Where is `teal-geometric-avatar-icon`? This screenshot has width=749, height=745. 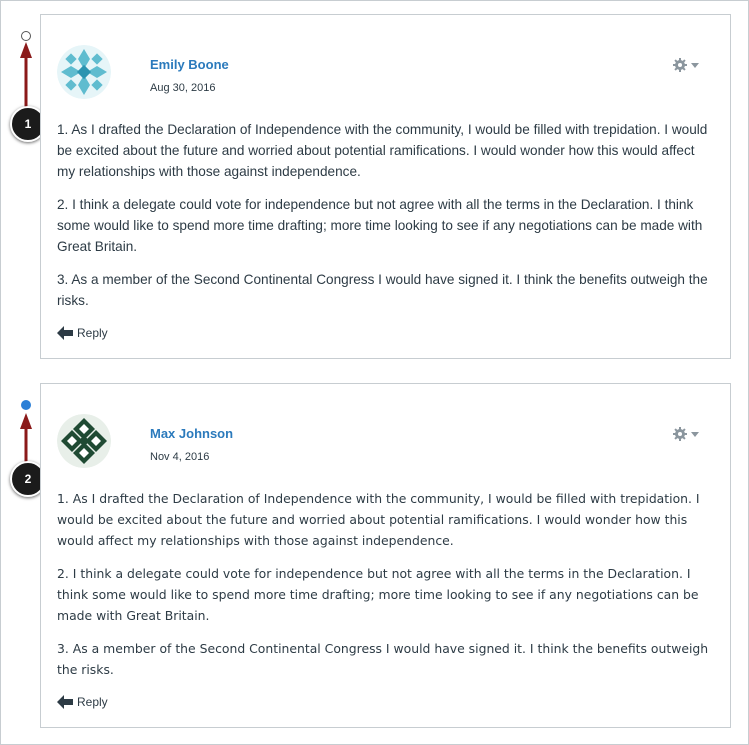 teal-geometric-avatar-icon is located at coordinates (84, 72).